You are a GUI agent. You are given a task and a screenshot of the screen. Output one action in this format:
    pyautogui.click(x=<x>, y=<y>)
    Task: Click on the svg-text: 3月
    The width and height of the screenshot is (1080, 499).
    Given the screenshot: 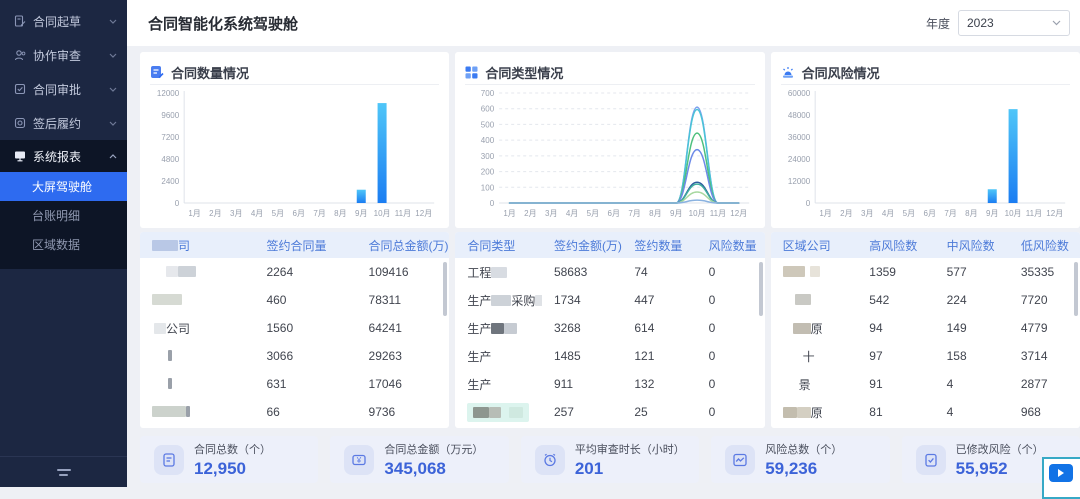 What is the action you would take?
    pyautogui.click(x=867, y=213)
    